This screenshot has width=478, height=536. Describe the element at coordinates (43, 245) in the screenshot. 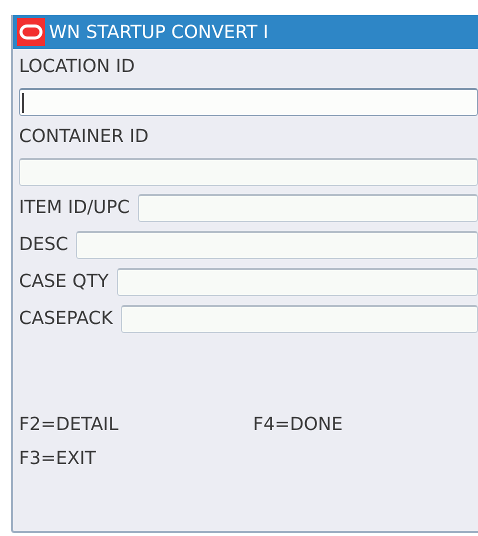

I see `field-label: DESC` at that location.